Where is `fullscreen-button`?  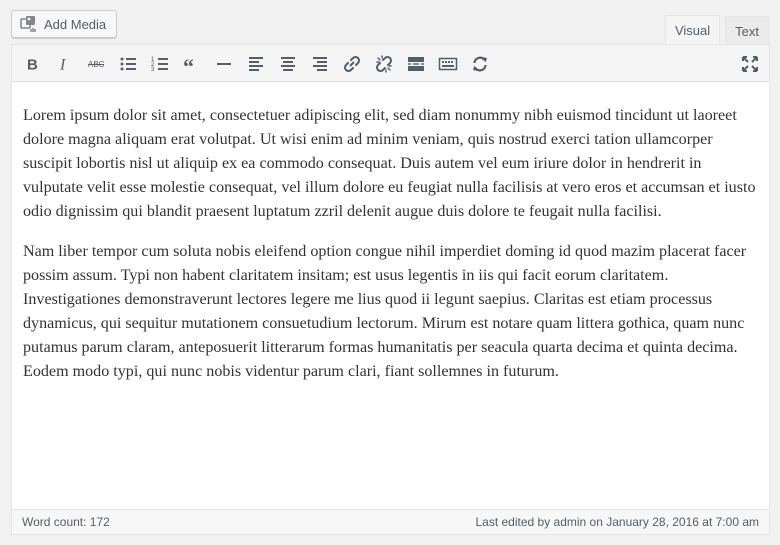 fullscreen-button is located at coordinates (750, 64).